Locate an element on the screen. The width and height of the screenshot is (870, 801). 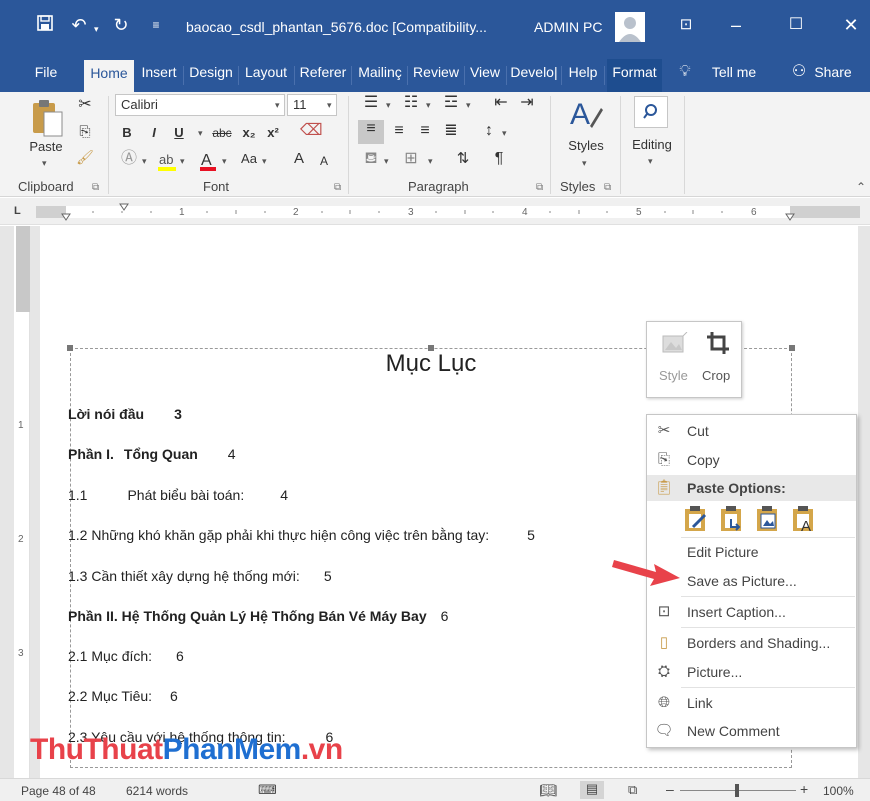
highlight-dropdown-icon: ▾ is located at coordinates (182, 161).